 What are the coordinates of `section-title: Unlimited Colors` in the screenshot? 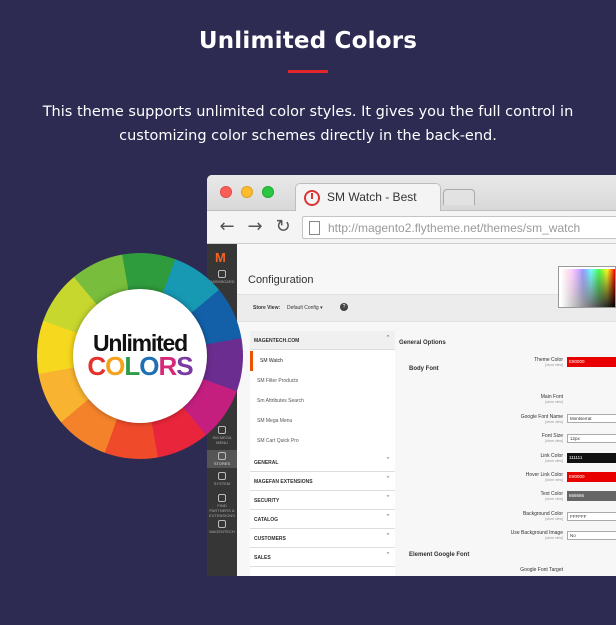 It's located at (308, 41).